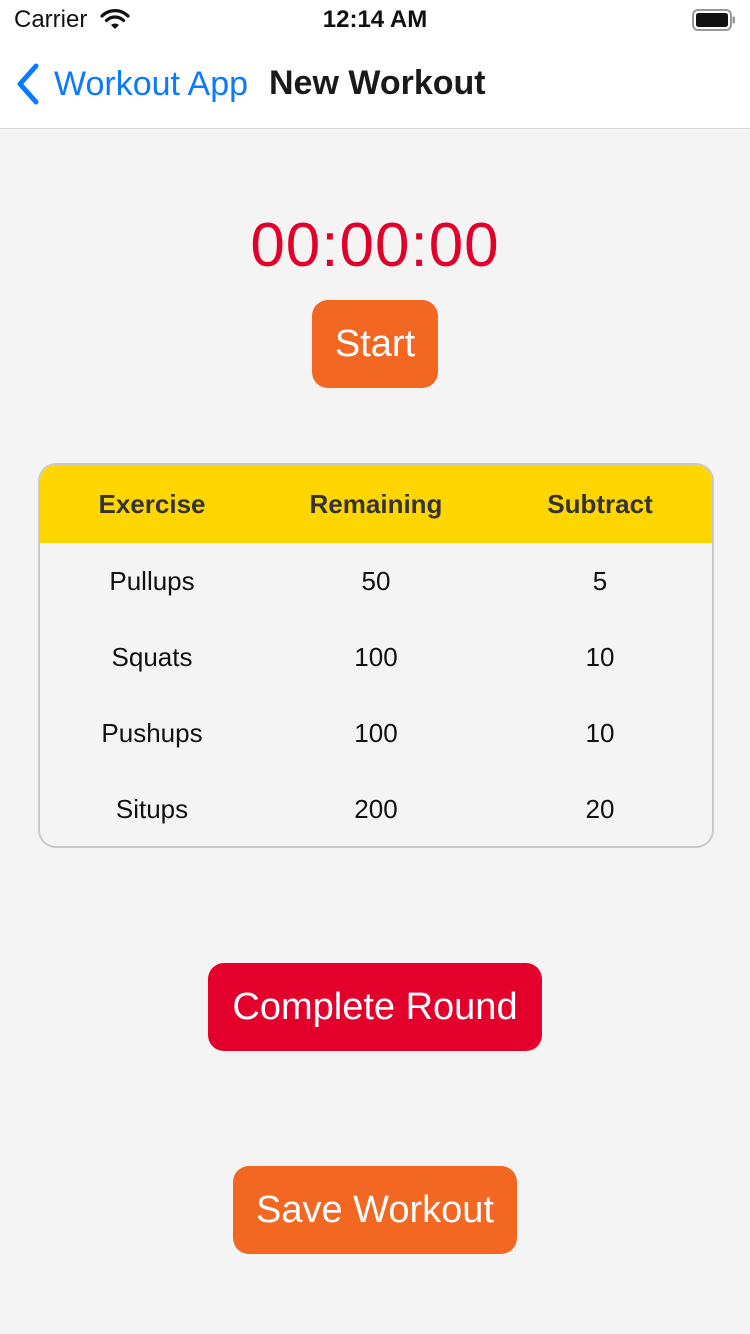 The image size is (750, 1334). I want to click on navigation-bar: Workout App New Workout, so click(375, 84).